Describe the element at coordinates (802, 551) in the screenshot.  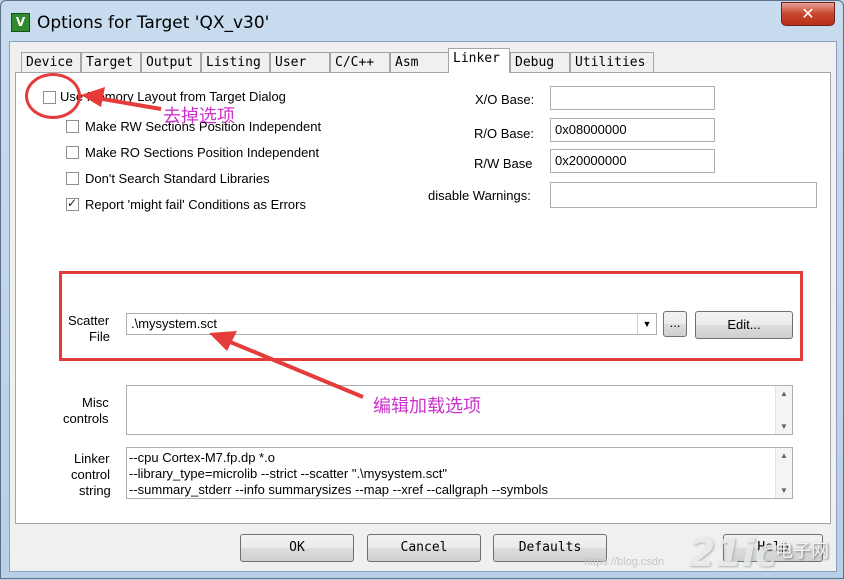
I see `watermark-site: 电子网` at that location.